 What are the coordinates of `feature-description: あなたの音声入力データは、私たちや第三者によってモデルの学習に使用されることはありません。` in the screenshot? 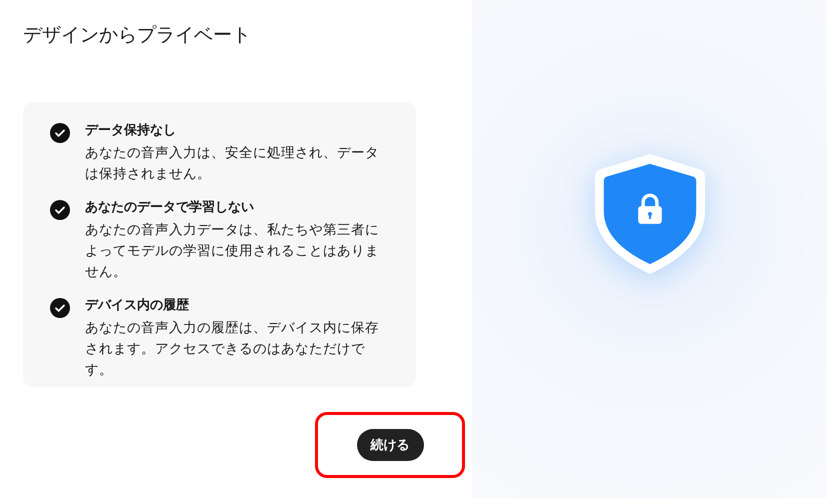 It's located at (232, 251).